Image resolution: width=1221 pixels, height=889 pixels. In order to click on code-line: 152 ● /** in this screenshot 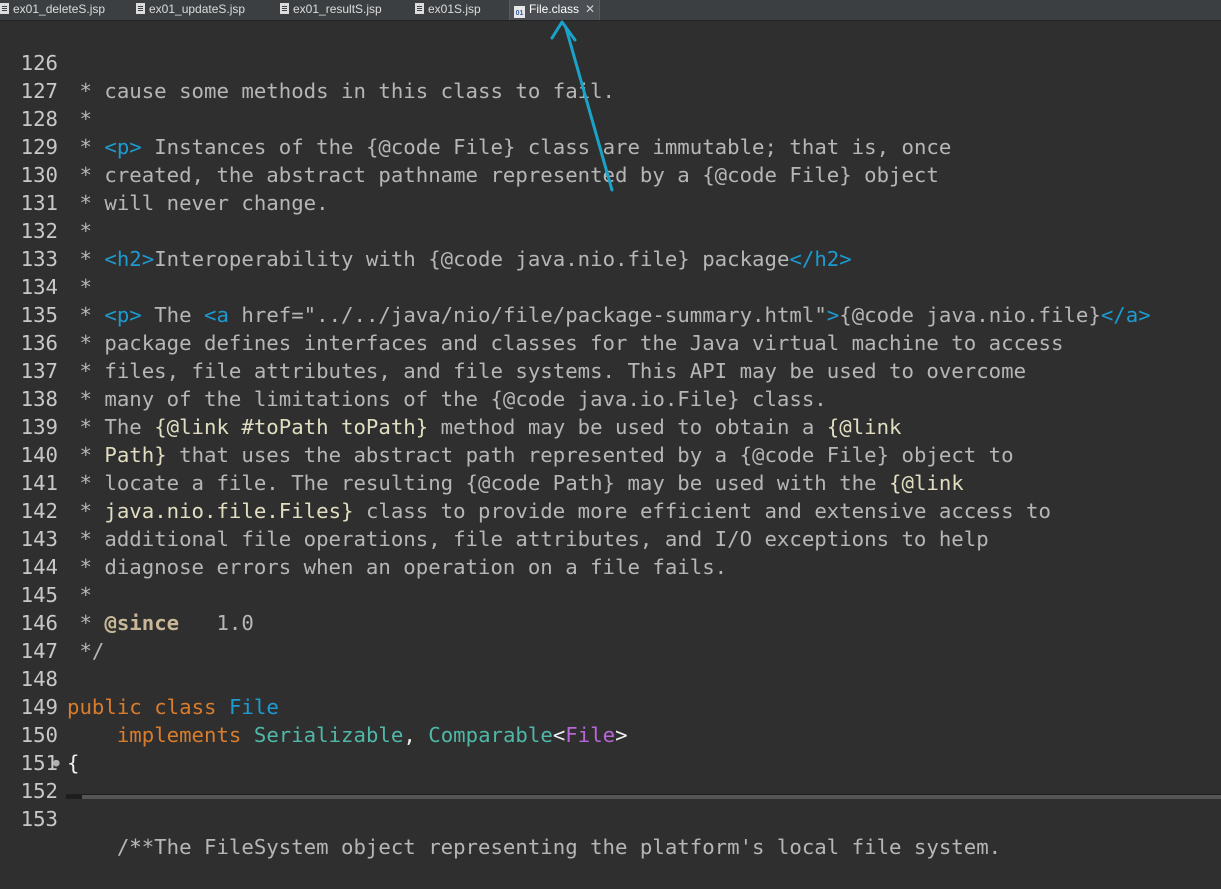, I will do `click(77, 804)`.